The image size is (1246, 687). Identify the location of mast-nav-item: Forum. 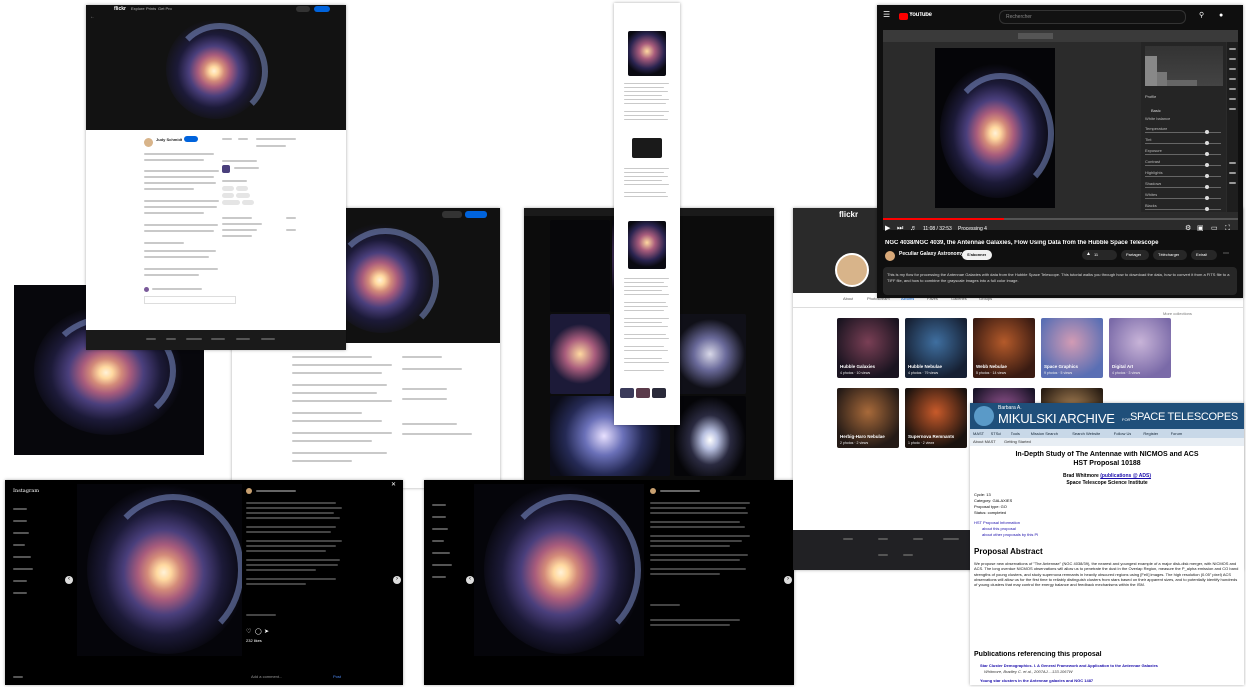
(1177, 433).